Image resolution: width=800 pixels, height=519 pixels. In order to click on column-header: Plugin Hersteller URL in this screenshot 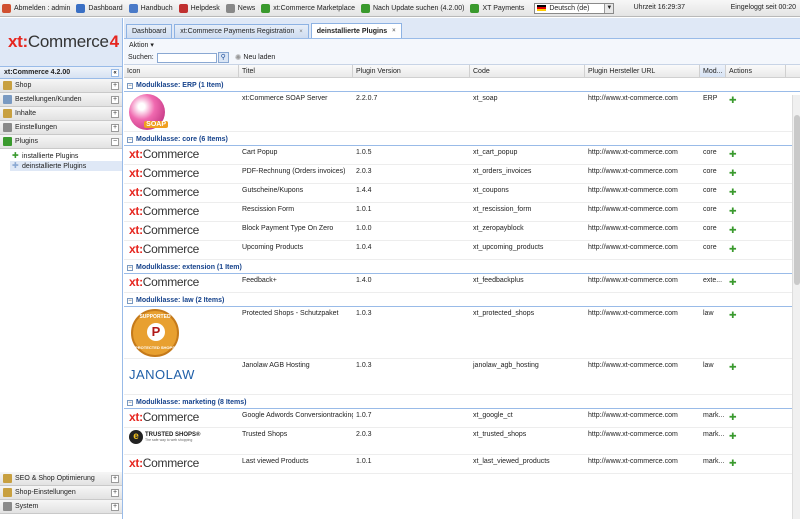, I will do `click(642, 71)`.